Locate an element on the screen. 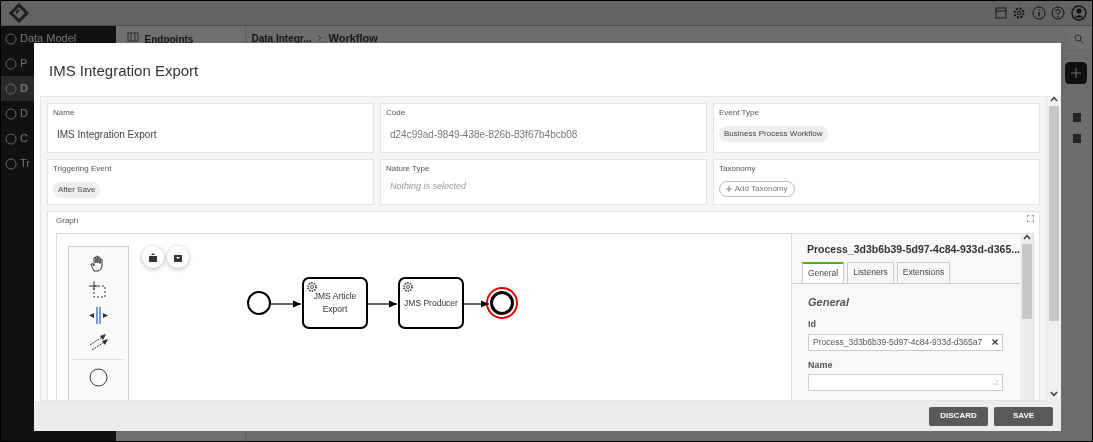 The width and height of the screenshot is (1093, 442). breadcrumb-item: Workflow is located at coordinates (353, 38).